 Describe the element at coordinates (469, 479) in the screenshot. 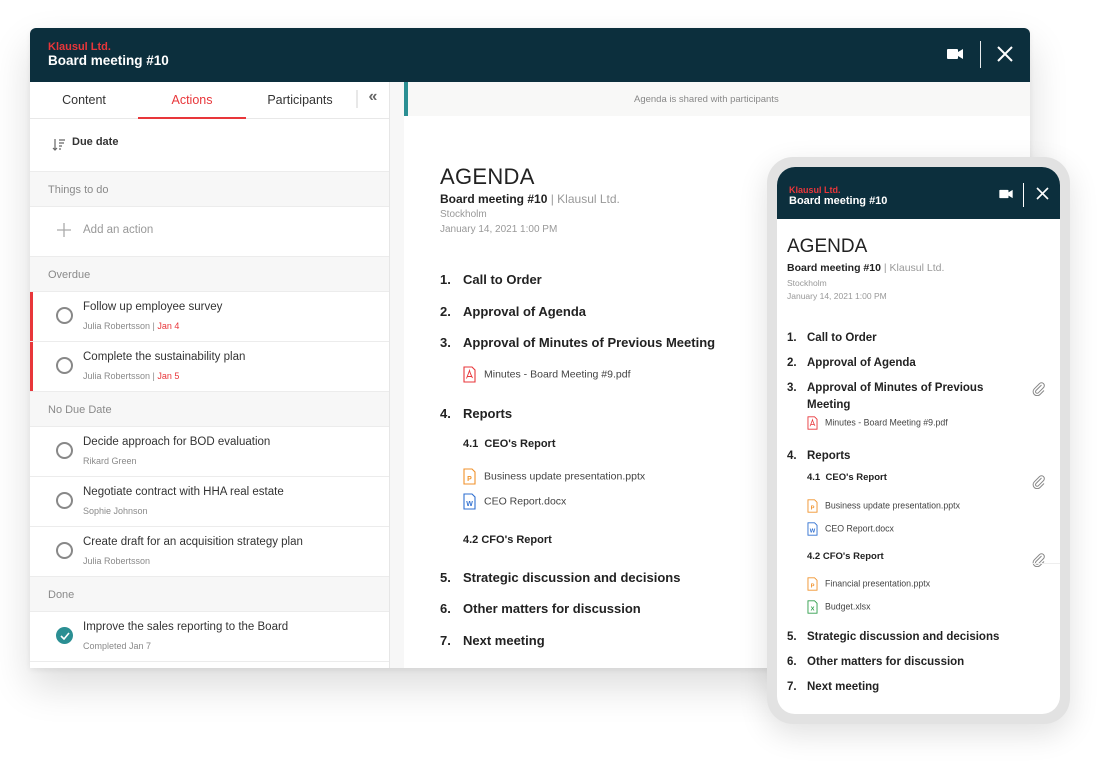

I see `svg-text: P` at that location.